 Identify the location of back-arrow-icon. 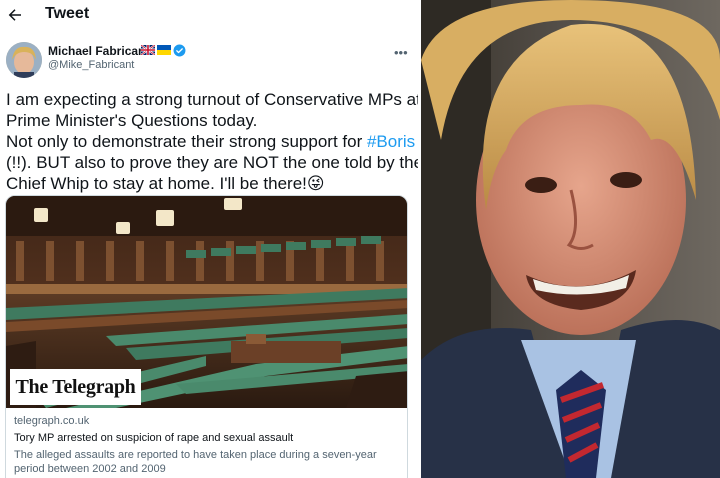
(15, 15).